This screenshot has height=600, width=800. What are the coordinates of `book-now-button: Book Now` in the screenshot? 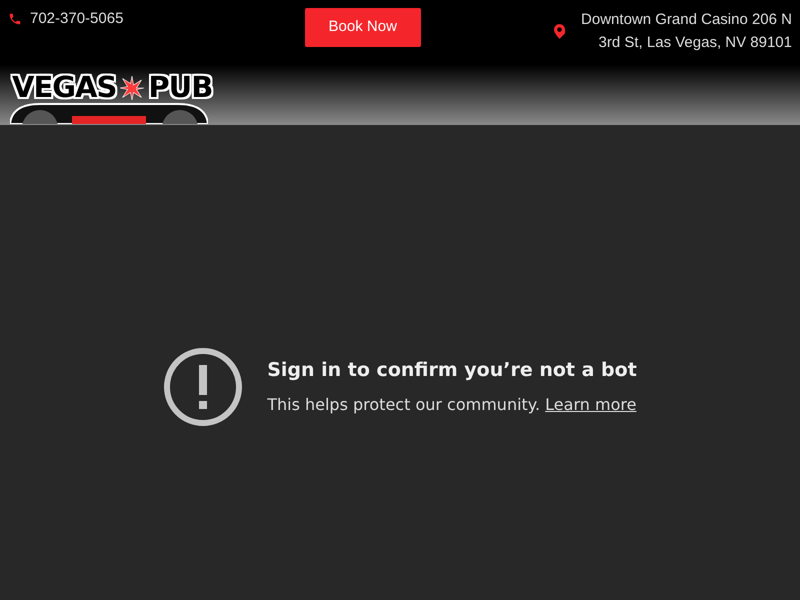 It's located at (362, 27).